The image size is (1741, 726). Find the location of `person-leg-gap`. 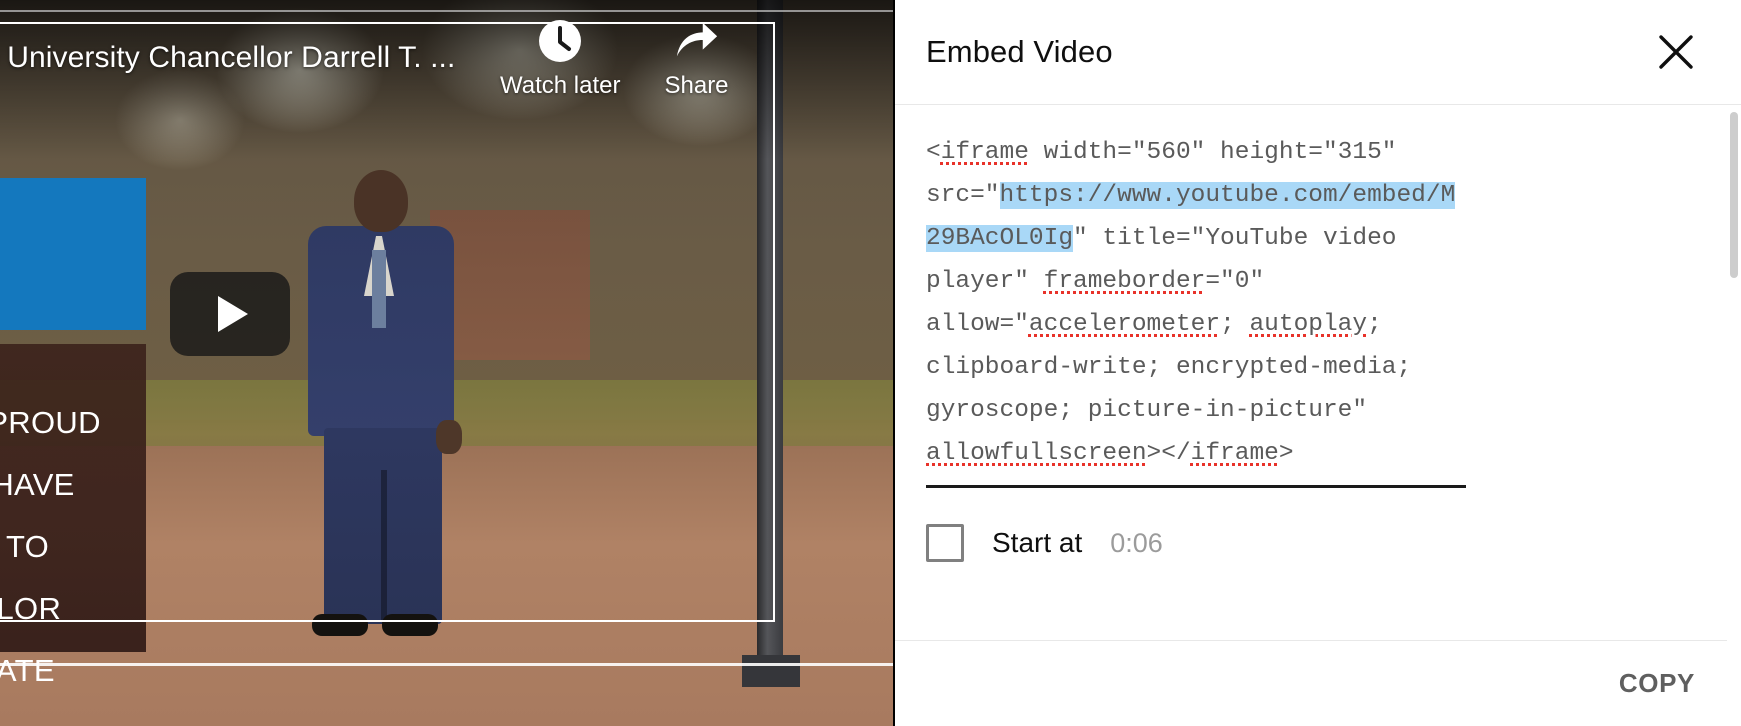

person-leg-gap is located at coordinates (384, 545).